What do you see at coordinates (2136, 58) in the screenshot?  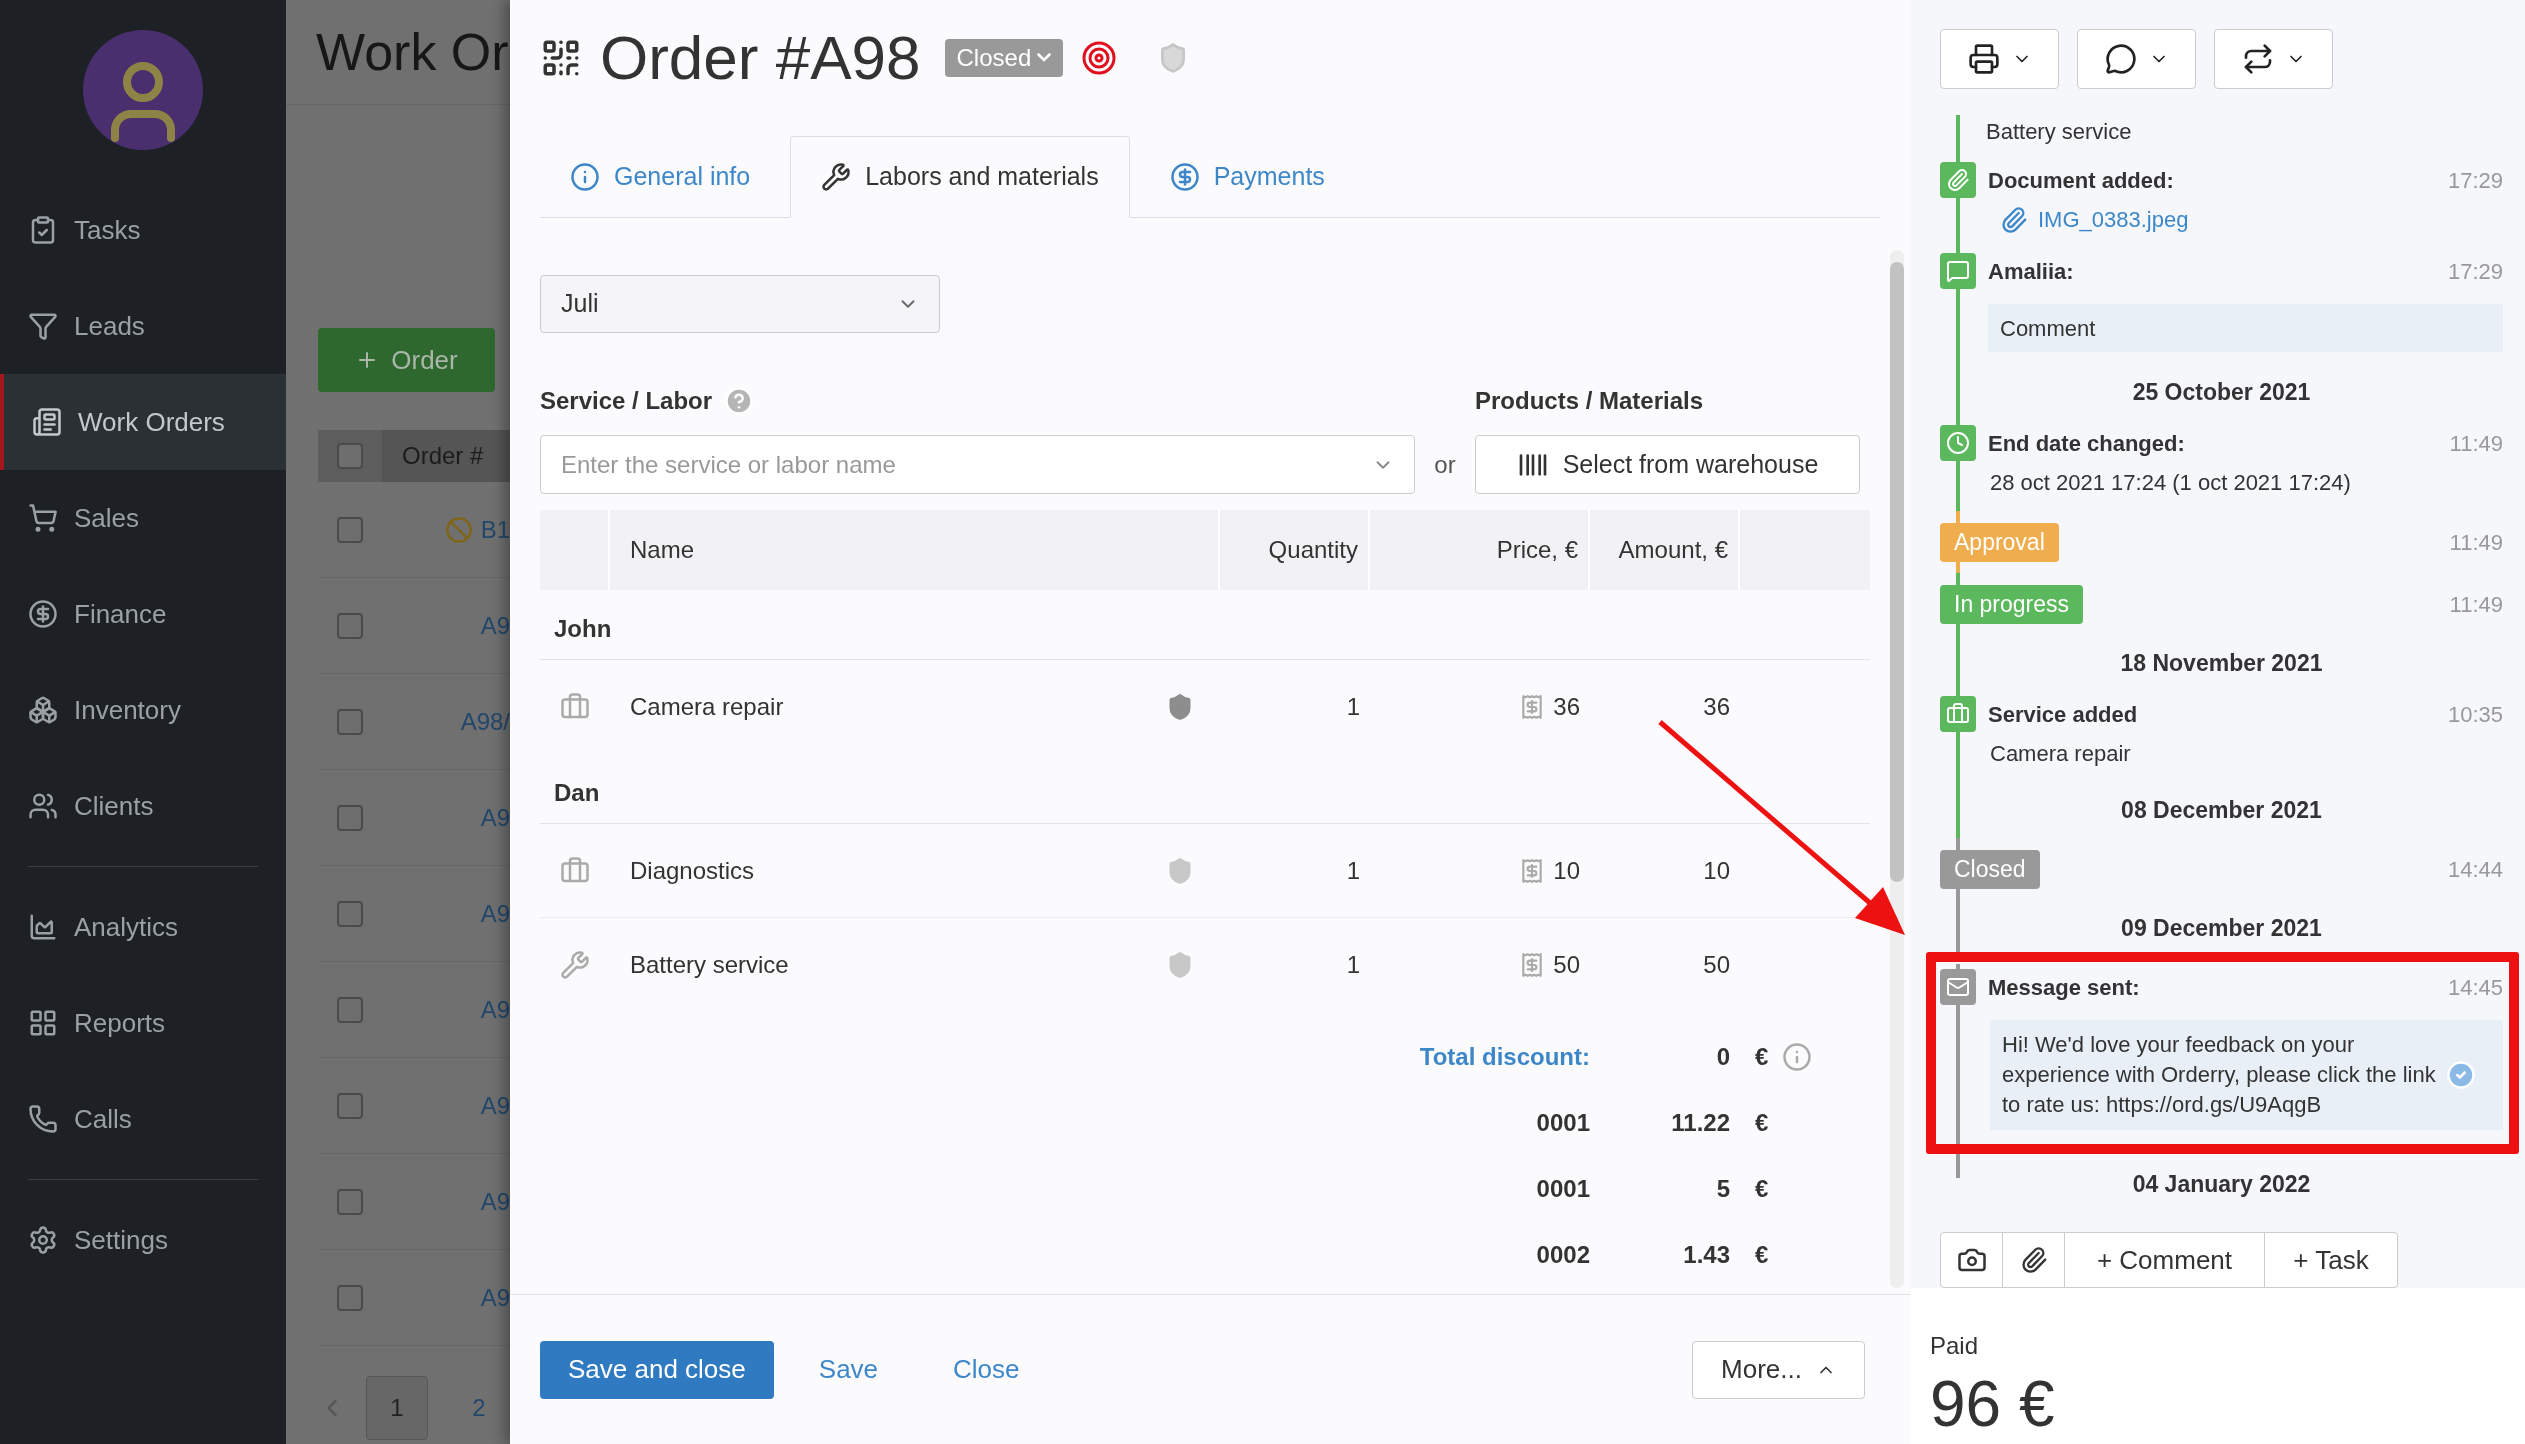 I see `message-menu-button` at bounding box center [2136, 58].